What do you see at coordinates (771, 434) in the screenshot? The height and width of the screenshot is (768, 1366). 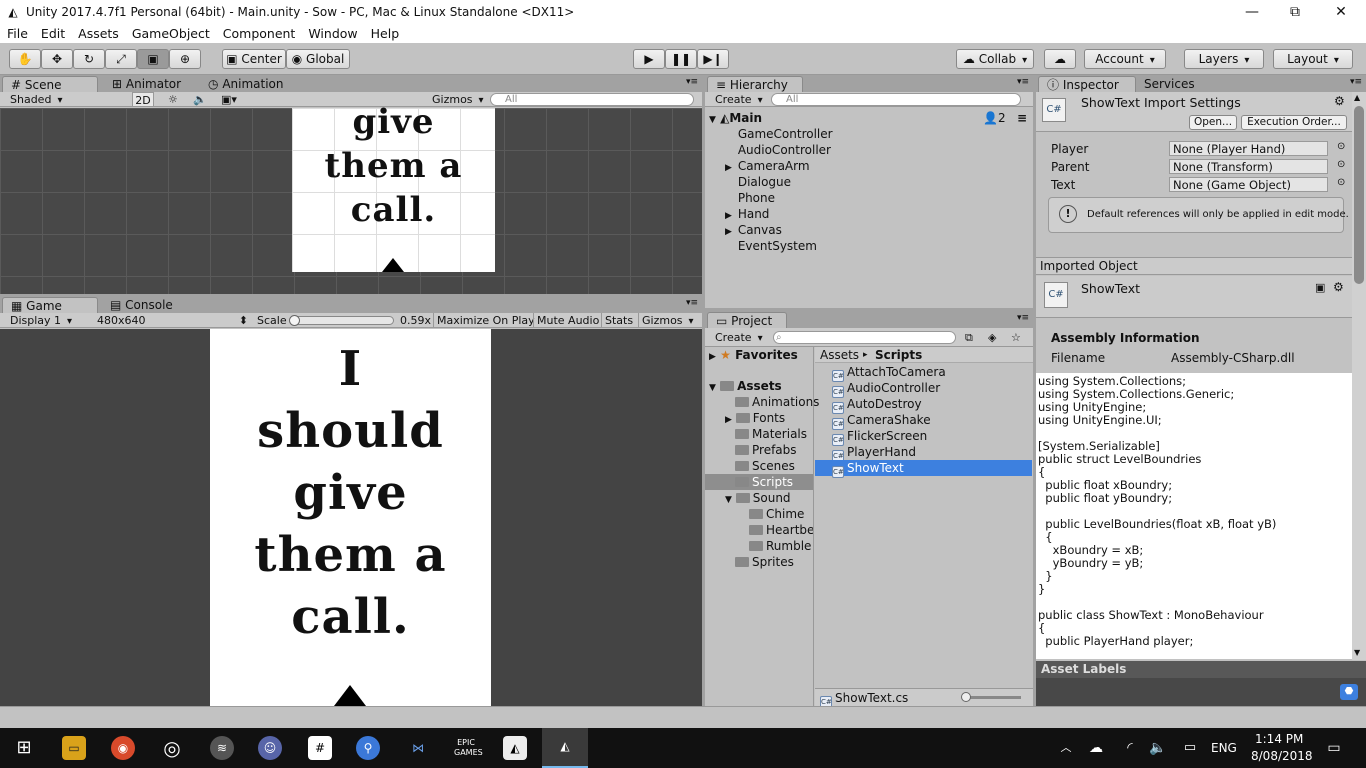 I see `folder-item: Materials` at bounding box center [771, 434].